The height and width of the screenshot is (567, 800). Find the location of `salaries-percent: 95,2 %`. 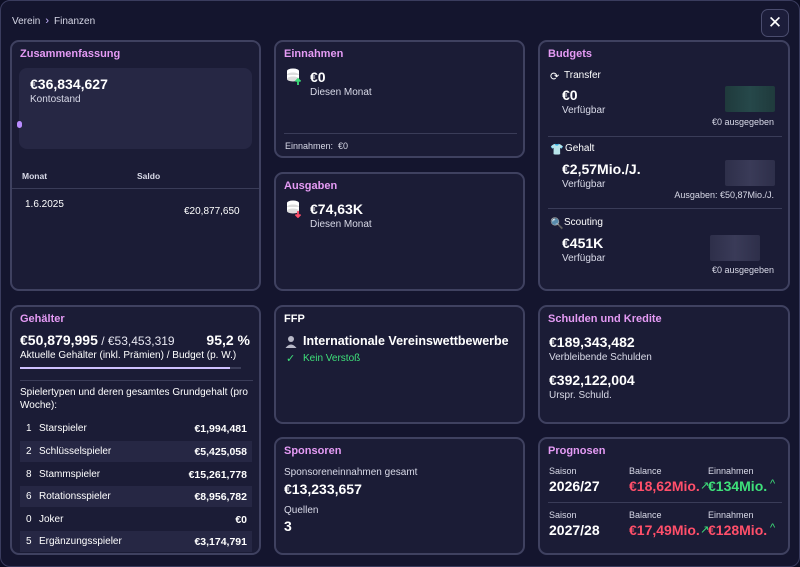

salaries-percent: 95,2 % is located at coordinates (228, 340).